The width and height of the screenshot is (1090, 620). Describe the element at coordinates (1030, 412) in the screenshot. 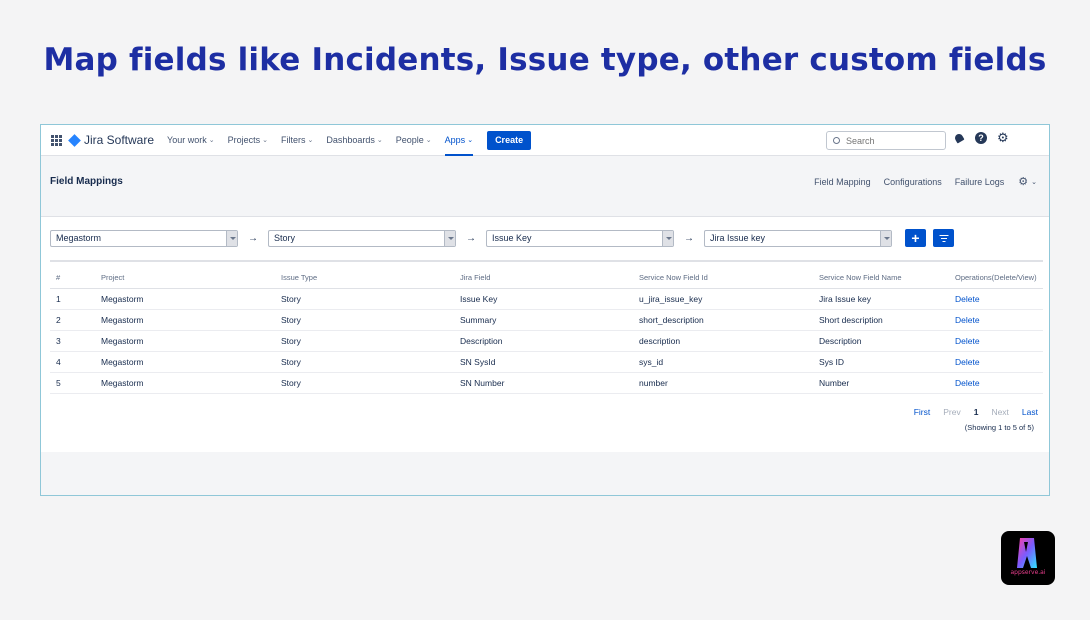

I see `pager-last: Last` at that location.